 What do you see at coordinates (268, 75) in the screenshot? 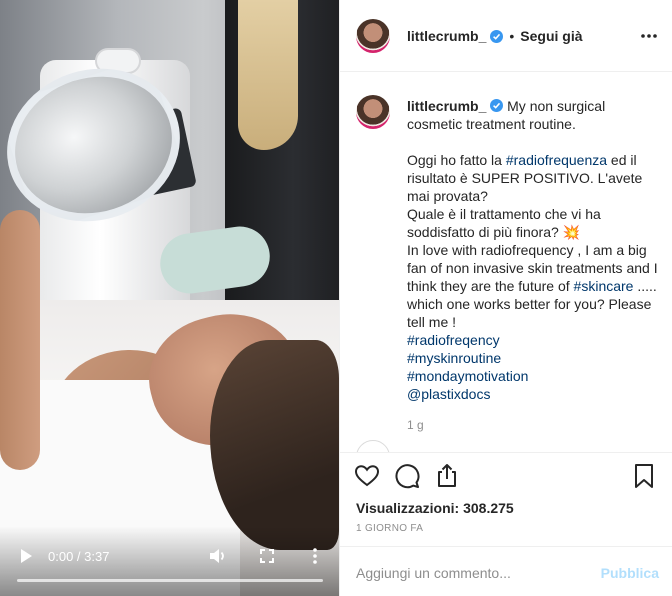
I see `video-person-hair` at bounding box center [268, 75].